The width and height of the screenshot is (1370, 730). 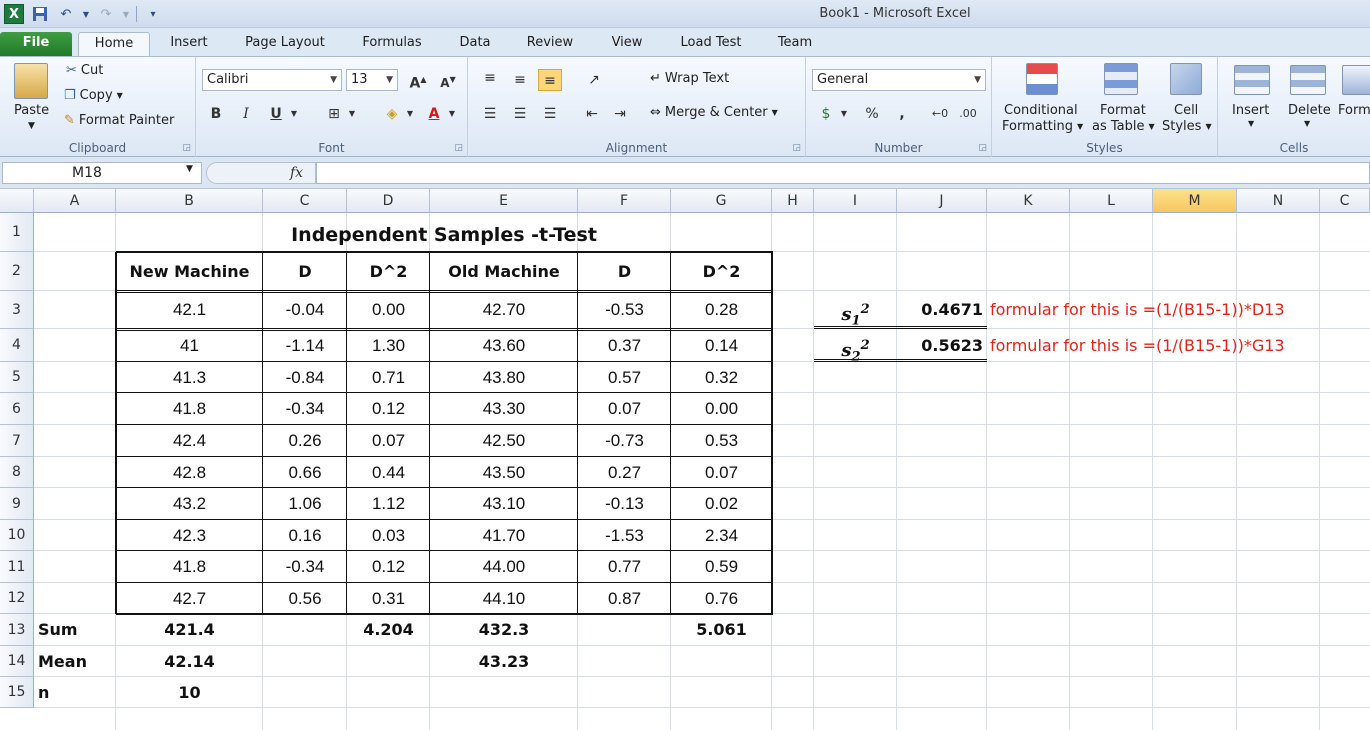 I want to click on align-bottom-icon: ≡, so click(x=550, y=80).